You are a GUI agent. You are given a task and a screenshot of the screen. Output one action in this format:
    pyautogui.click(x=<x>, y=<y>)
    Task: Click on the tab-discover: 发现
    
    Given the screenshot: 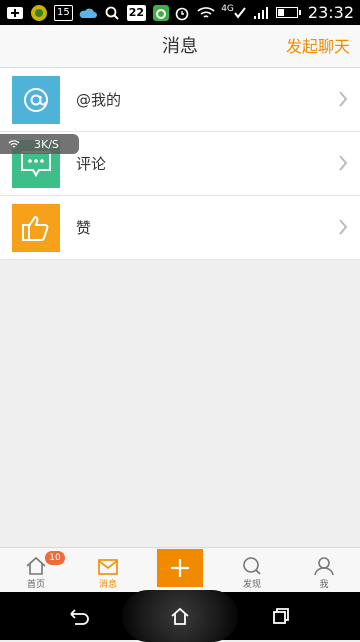 What is the action you would take?
    pyautogui.click(x=252, y=570)
    